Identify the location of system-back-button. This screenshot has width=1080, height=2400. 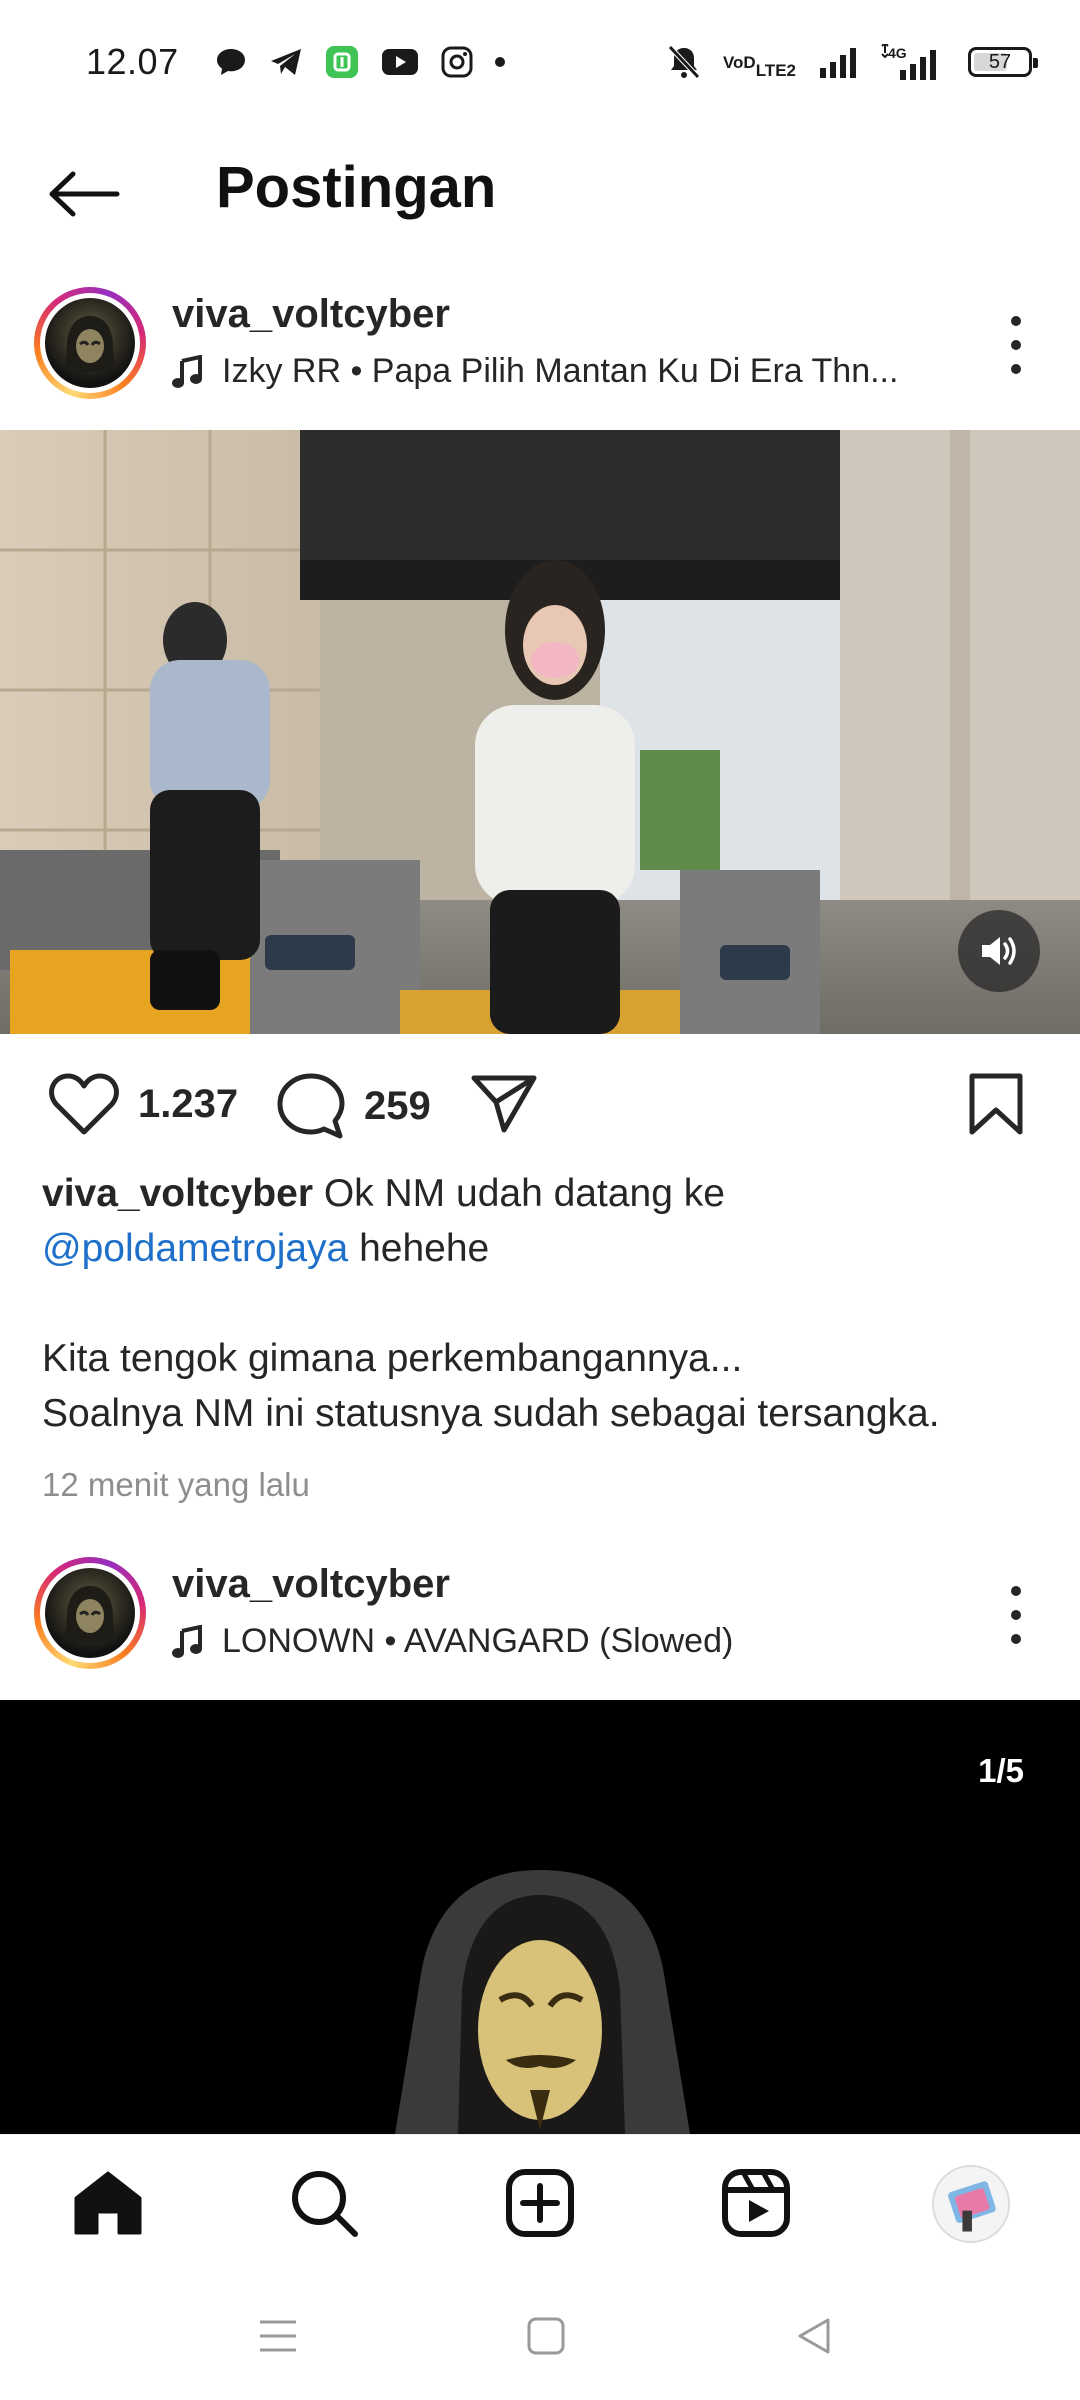
(814, 2336).